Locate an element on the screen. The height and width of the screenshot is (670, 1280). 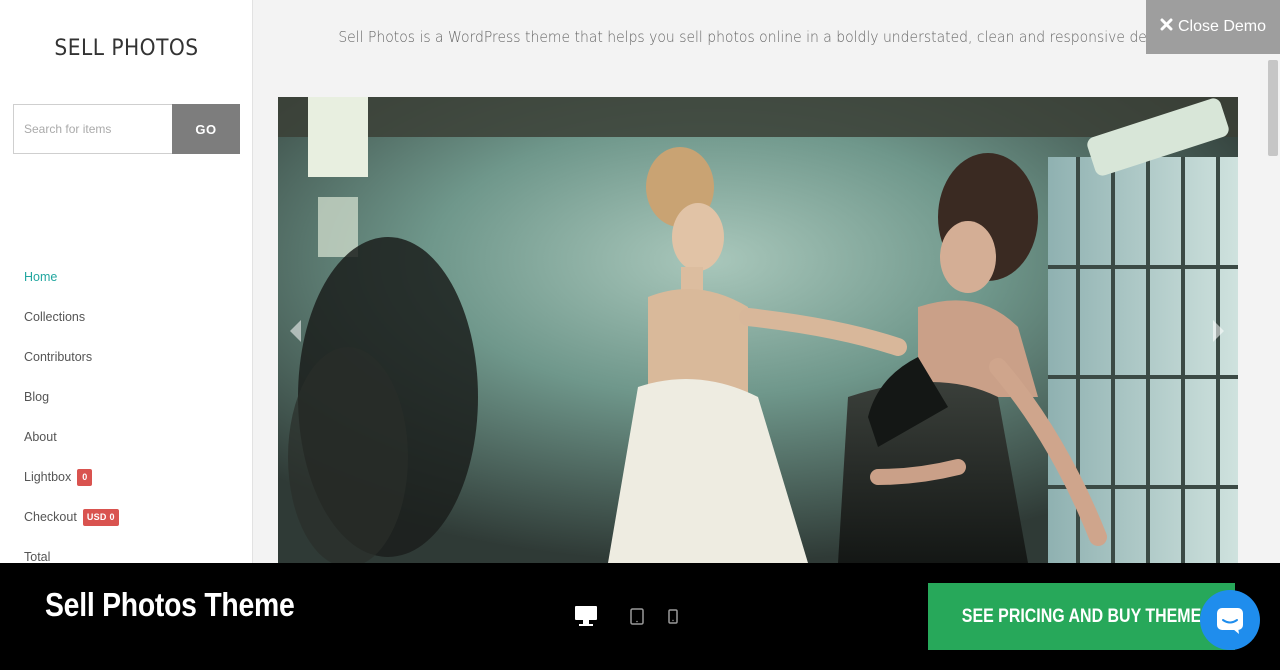
nav-item-label: Total is located at coordinates (37, 557).